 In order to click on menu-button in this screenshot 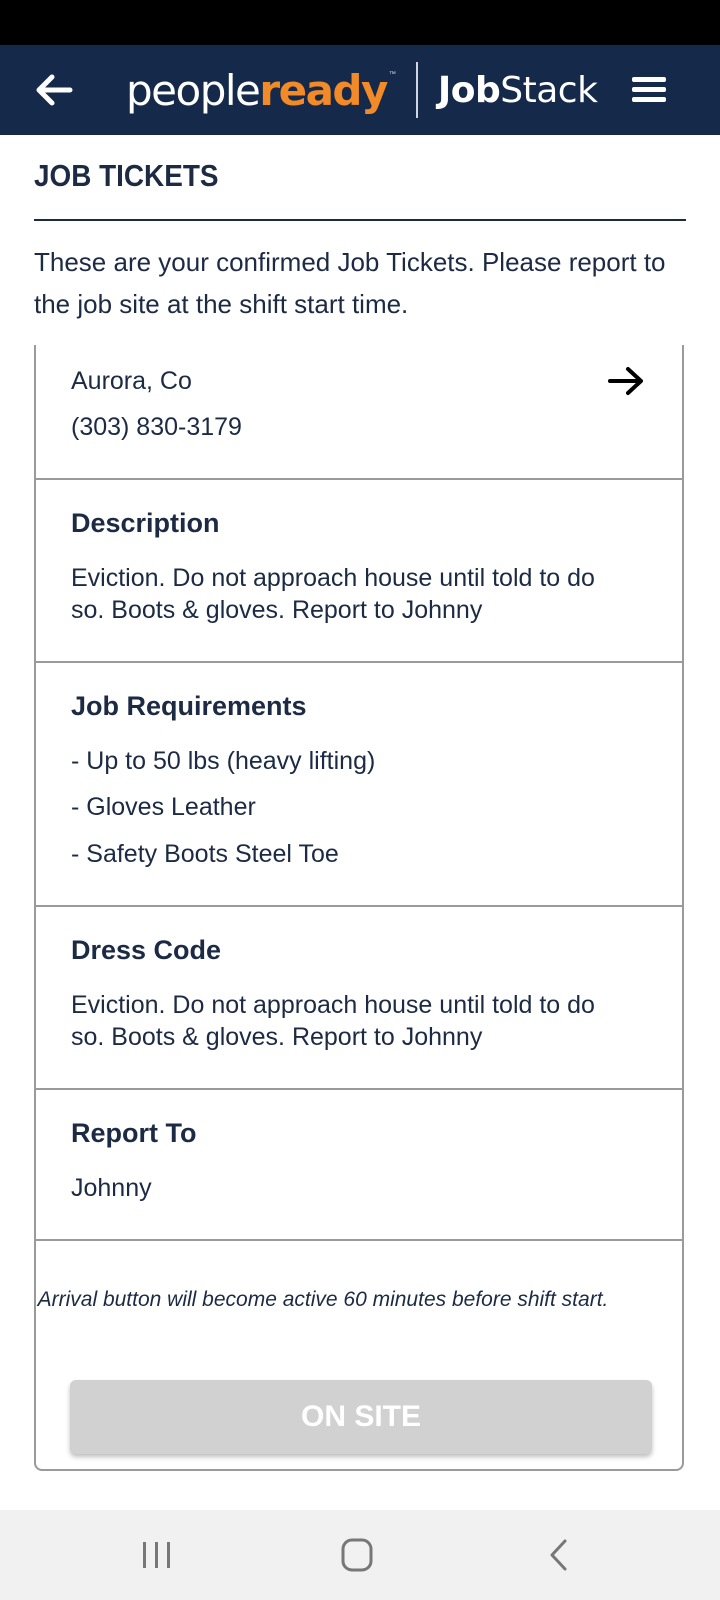, I will do `click(651, 90)`.